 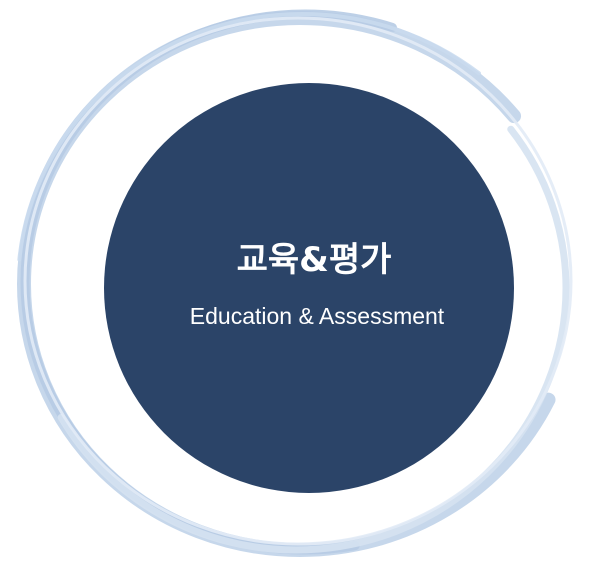 What do you see at coordinates (317, 316) in the screenshot?
I see `title-english: Education & Assessment` at bounding box center [317, 316].